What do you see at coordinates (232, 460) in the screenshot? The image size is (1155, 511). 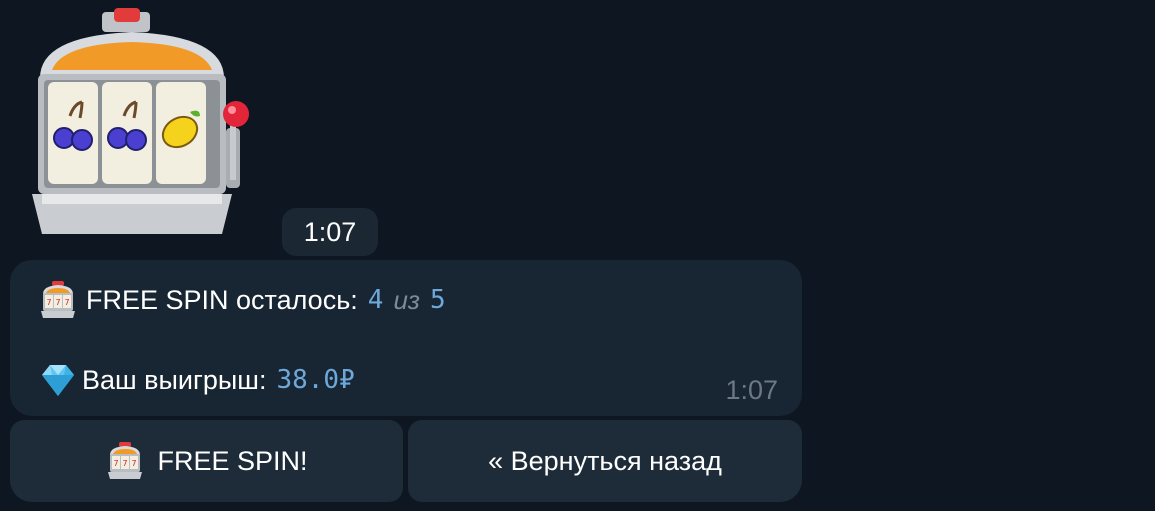 I see `free-spin-button-label: FREE SPIN!` at bounding box center [232, 460].